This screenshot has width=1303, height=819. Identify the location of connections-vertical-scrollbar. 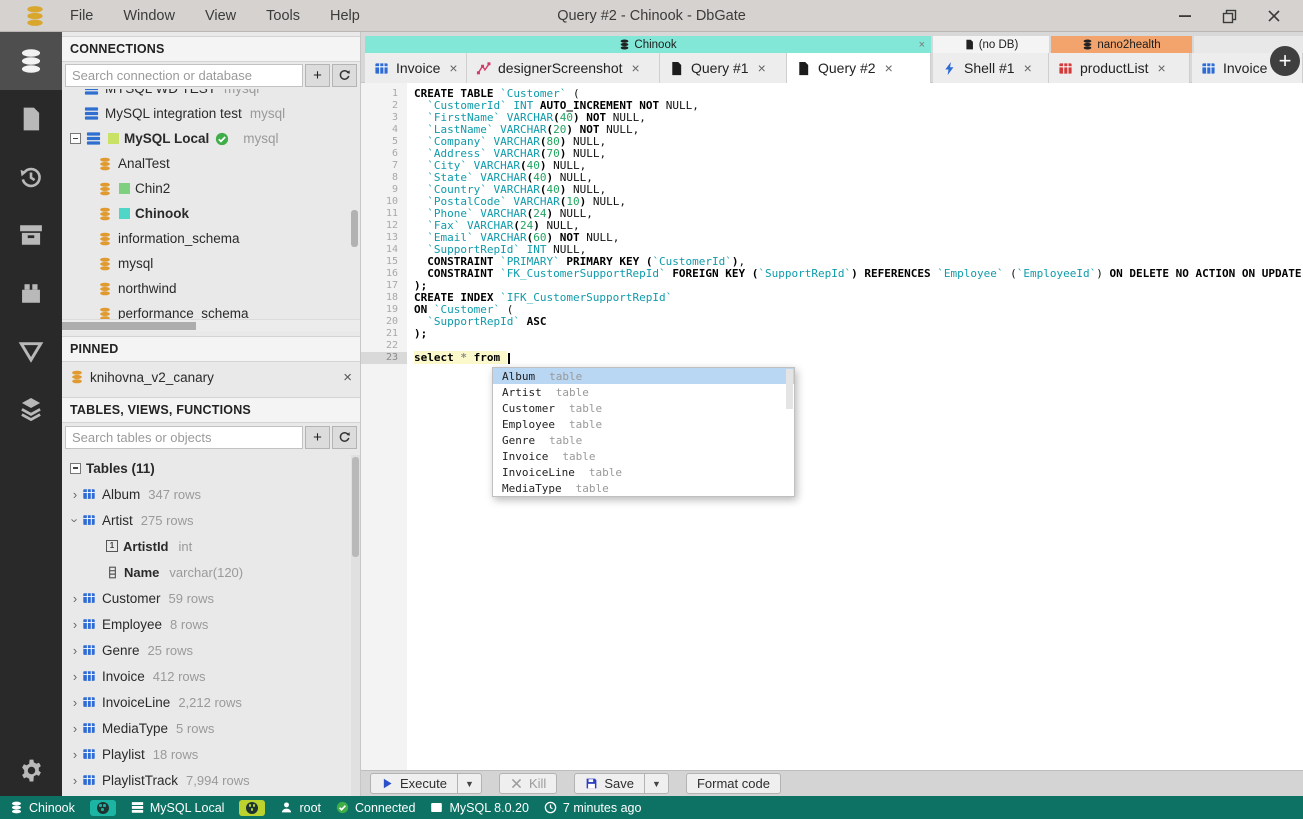
(354, 228).